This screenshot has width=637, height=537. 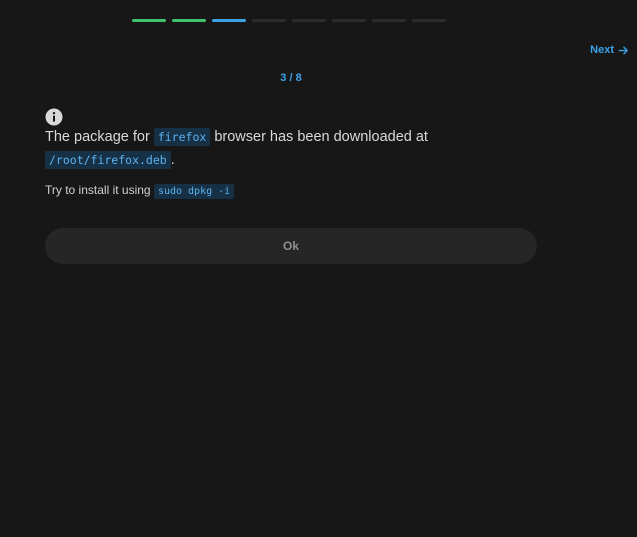 What do you see at coordinates (99, 137) in the screenshot?
I see `message-prefix: The package for` at bounding box center [99, 137].